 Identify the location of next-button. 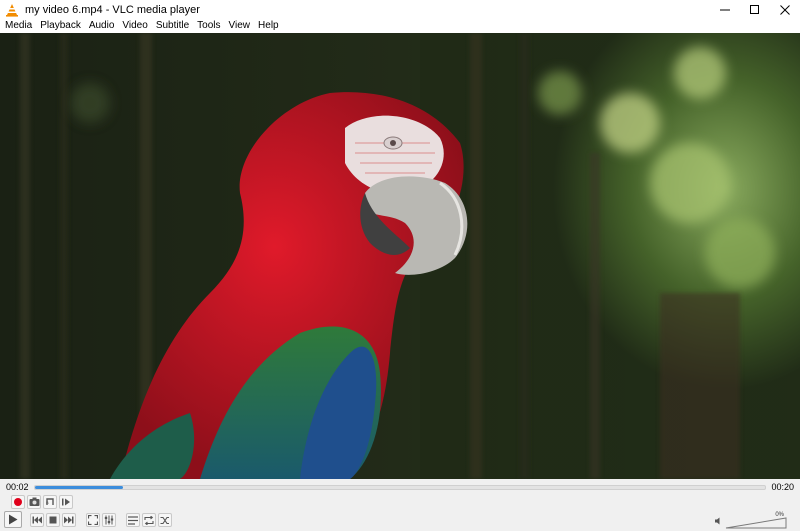
(69, 520).